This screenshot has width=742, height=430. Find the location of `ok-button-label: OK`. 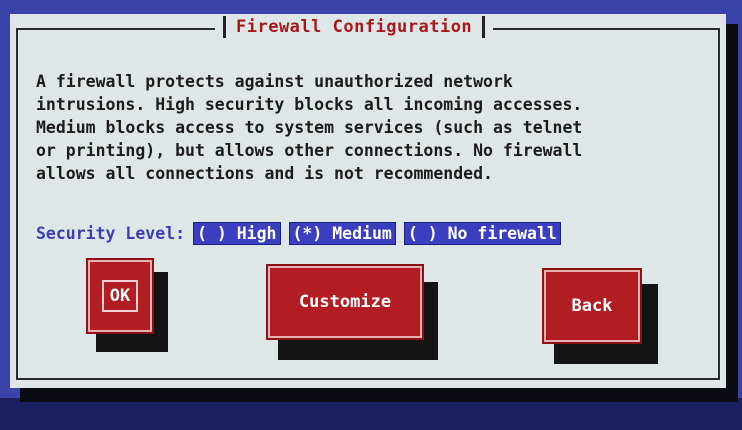

ok-button-label: OK is located at coordinates (120, 296).